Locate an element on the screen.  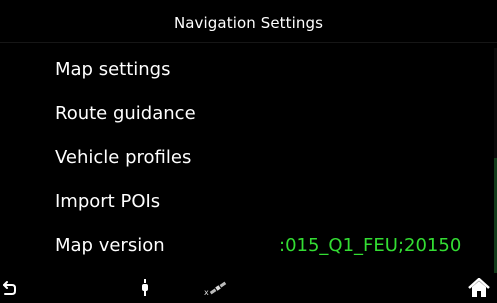
home-button is located at coordinates (479, 288).